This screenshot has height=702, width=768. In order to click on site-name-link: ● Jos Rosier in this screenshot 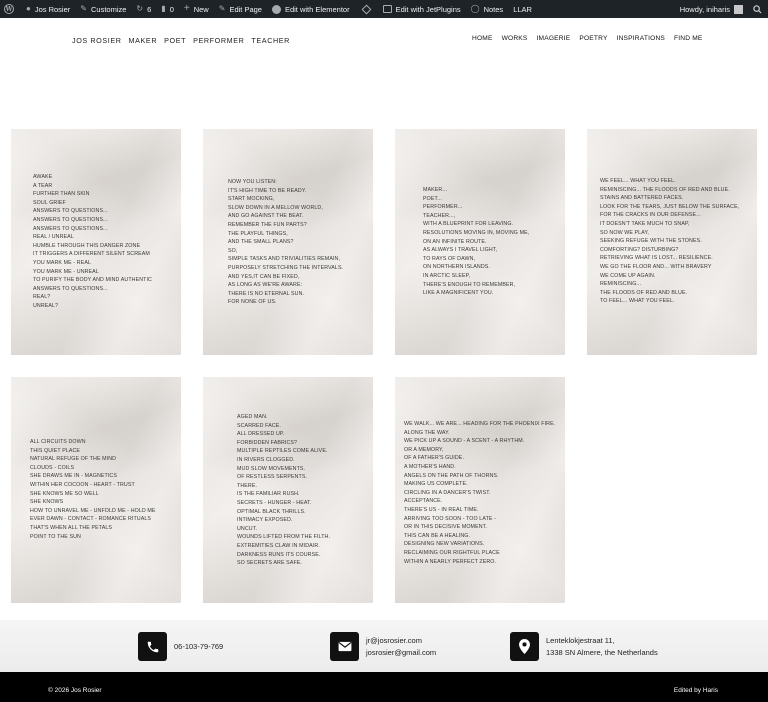, I will do `click(48, 9)`.